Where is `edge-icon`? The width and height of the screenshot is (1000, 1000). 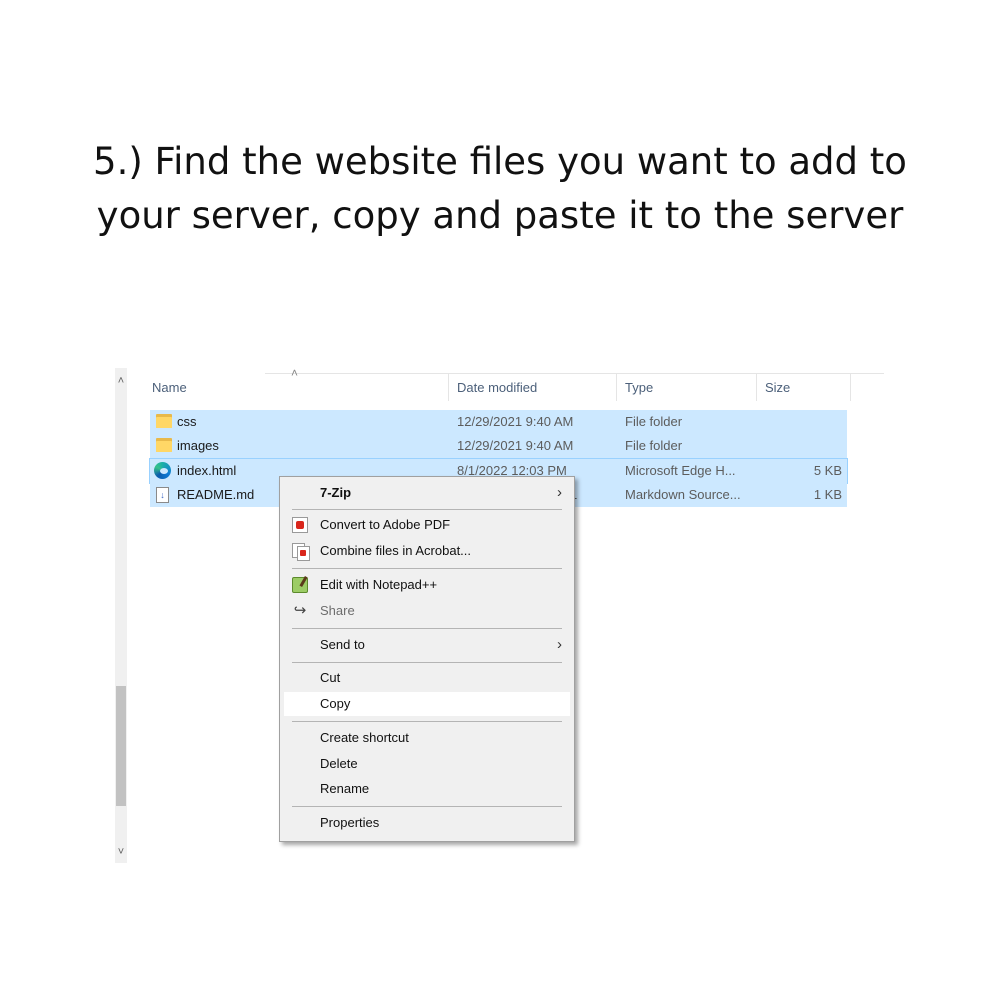
edge-icon is located at coordinates (162, 470).